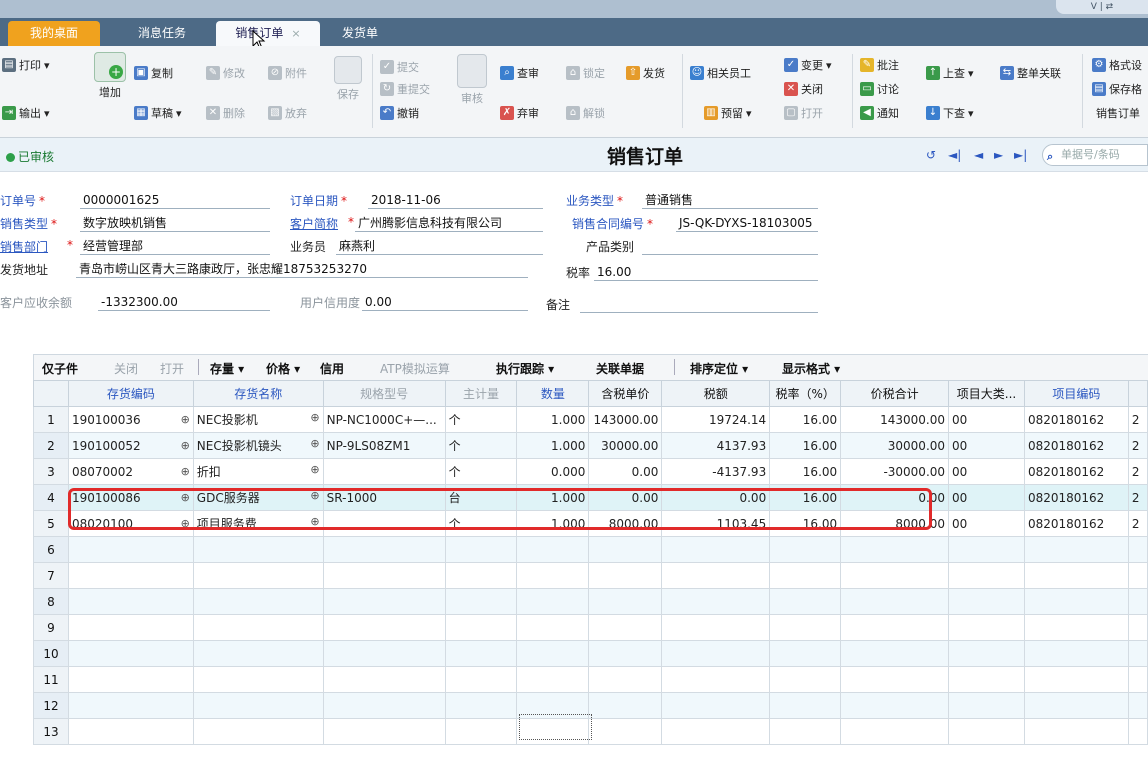 Image resolution: width=1148 pixels, height=765 pixels. I want to click on cell-total: 0.00, so click(895, 497).